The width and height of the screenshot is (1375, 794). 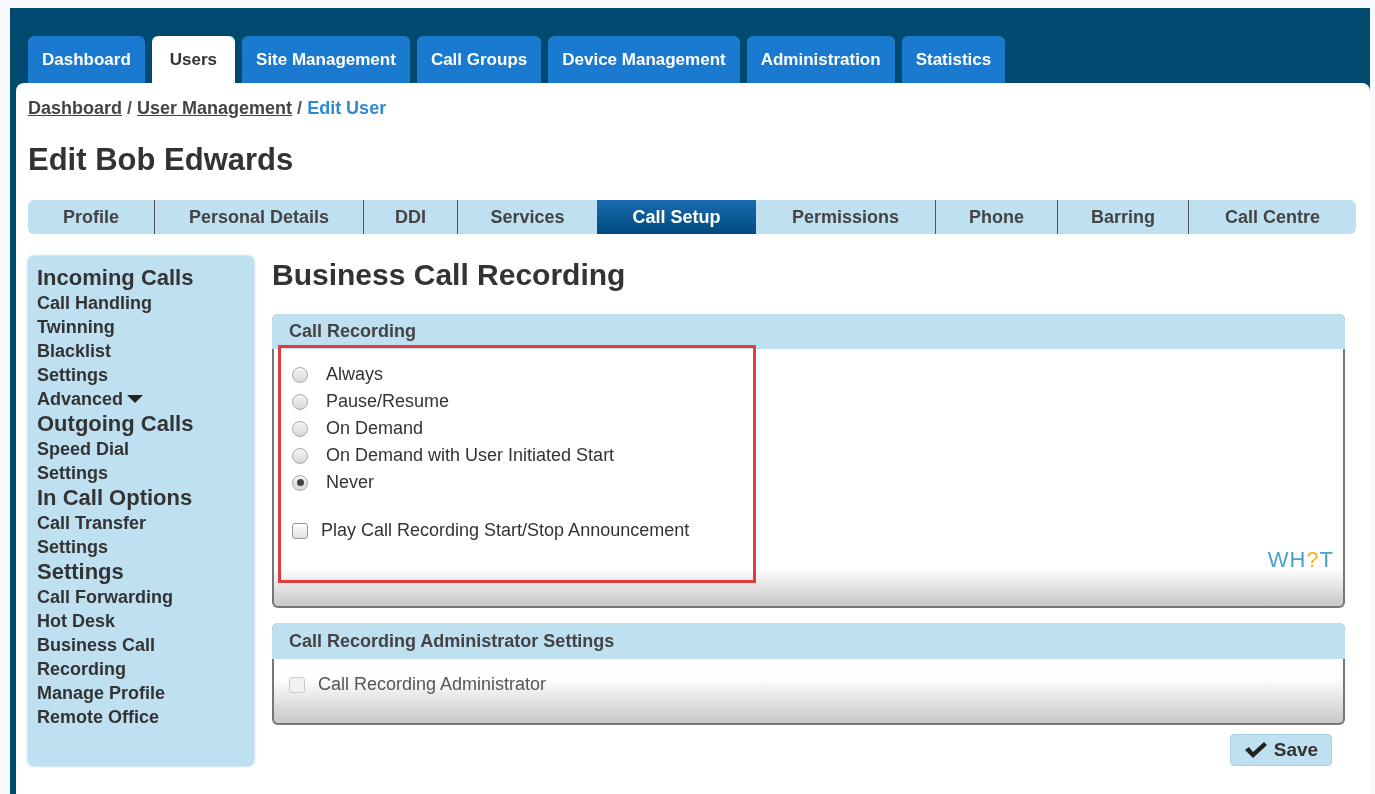 I want to click on breadcrumb-current: Edit User, so click(x=347, y=108).